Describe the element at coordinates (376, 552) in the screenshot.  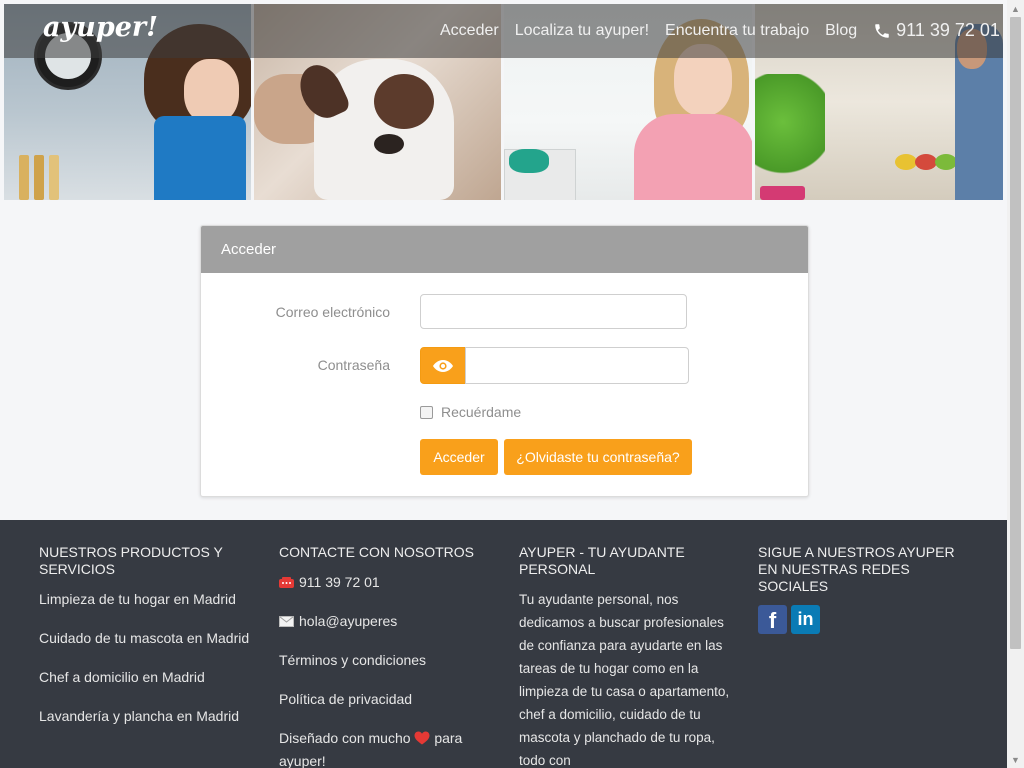
I see `footer-contact-title: CONTACTE CON NOSOTROS` at that location.